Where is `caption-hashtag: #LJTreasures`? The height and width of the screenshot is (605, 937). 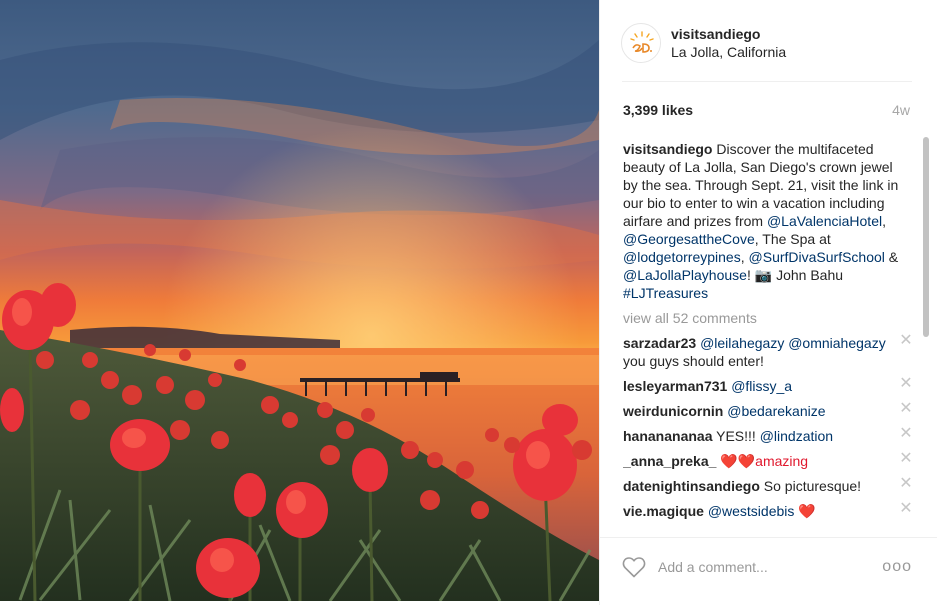 caption-hashtag: #LJTreasures is located at coordinates (665, 293).